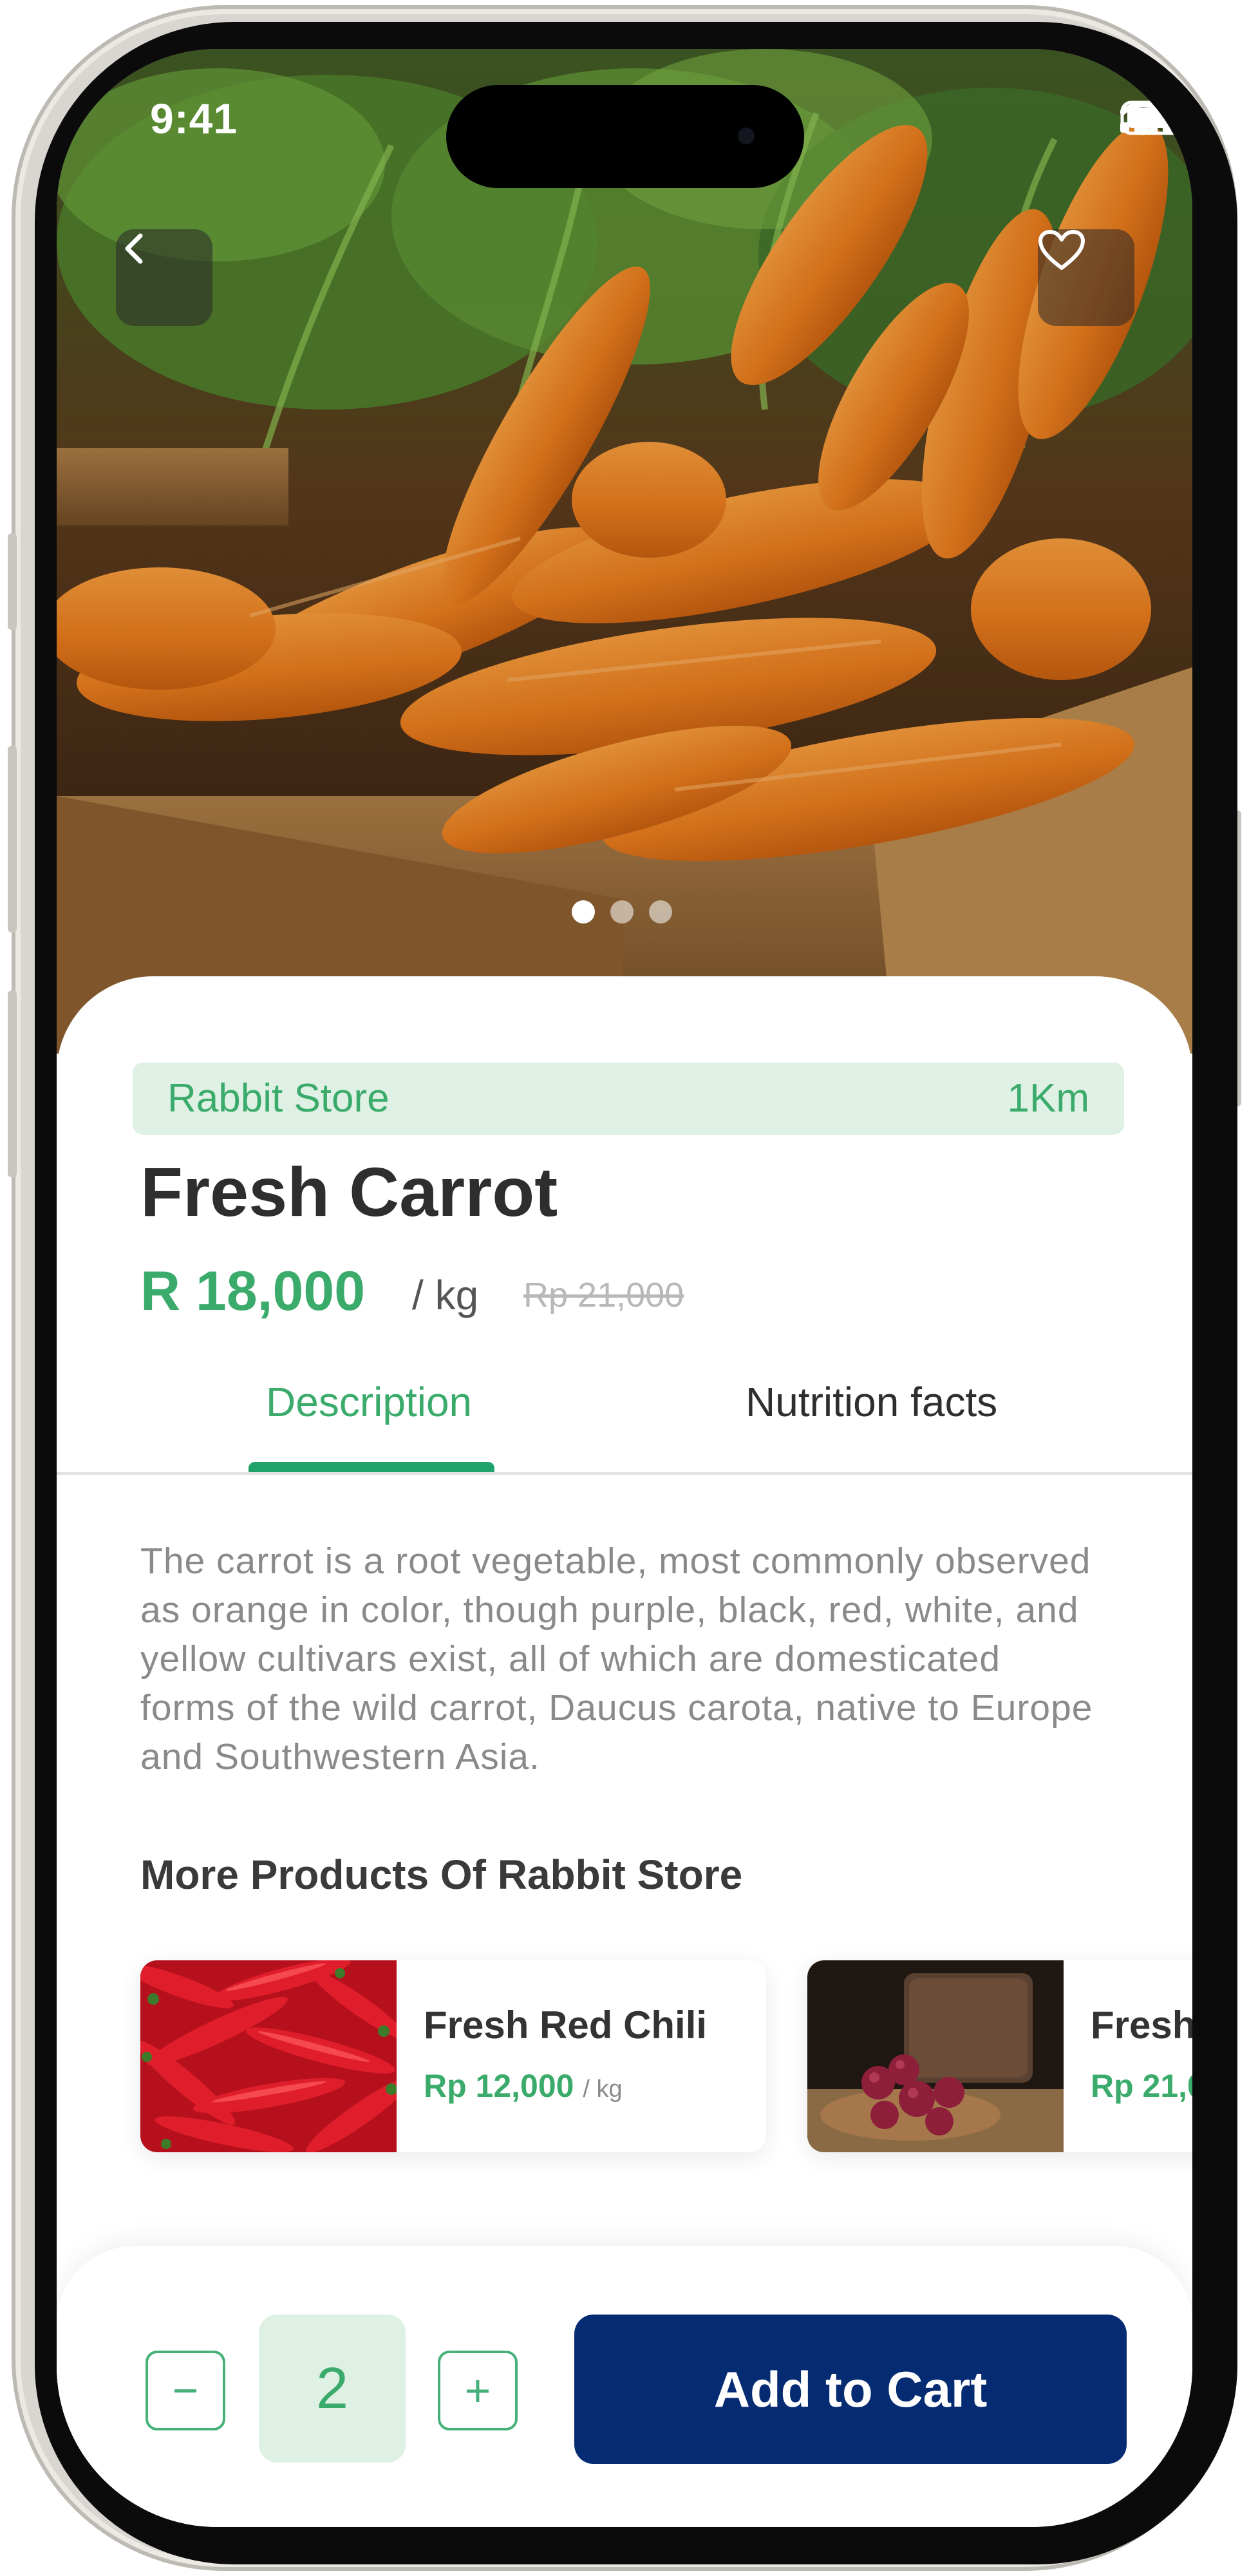  What do you see at coordinates (453, 2056) in the screenshot?
I see `product-card: Fresh Red Chili Rp 12,000 / kg` at bounding box center [453, 2056].